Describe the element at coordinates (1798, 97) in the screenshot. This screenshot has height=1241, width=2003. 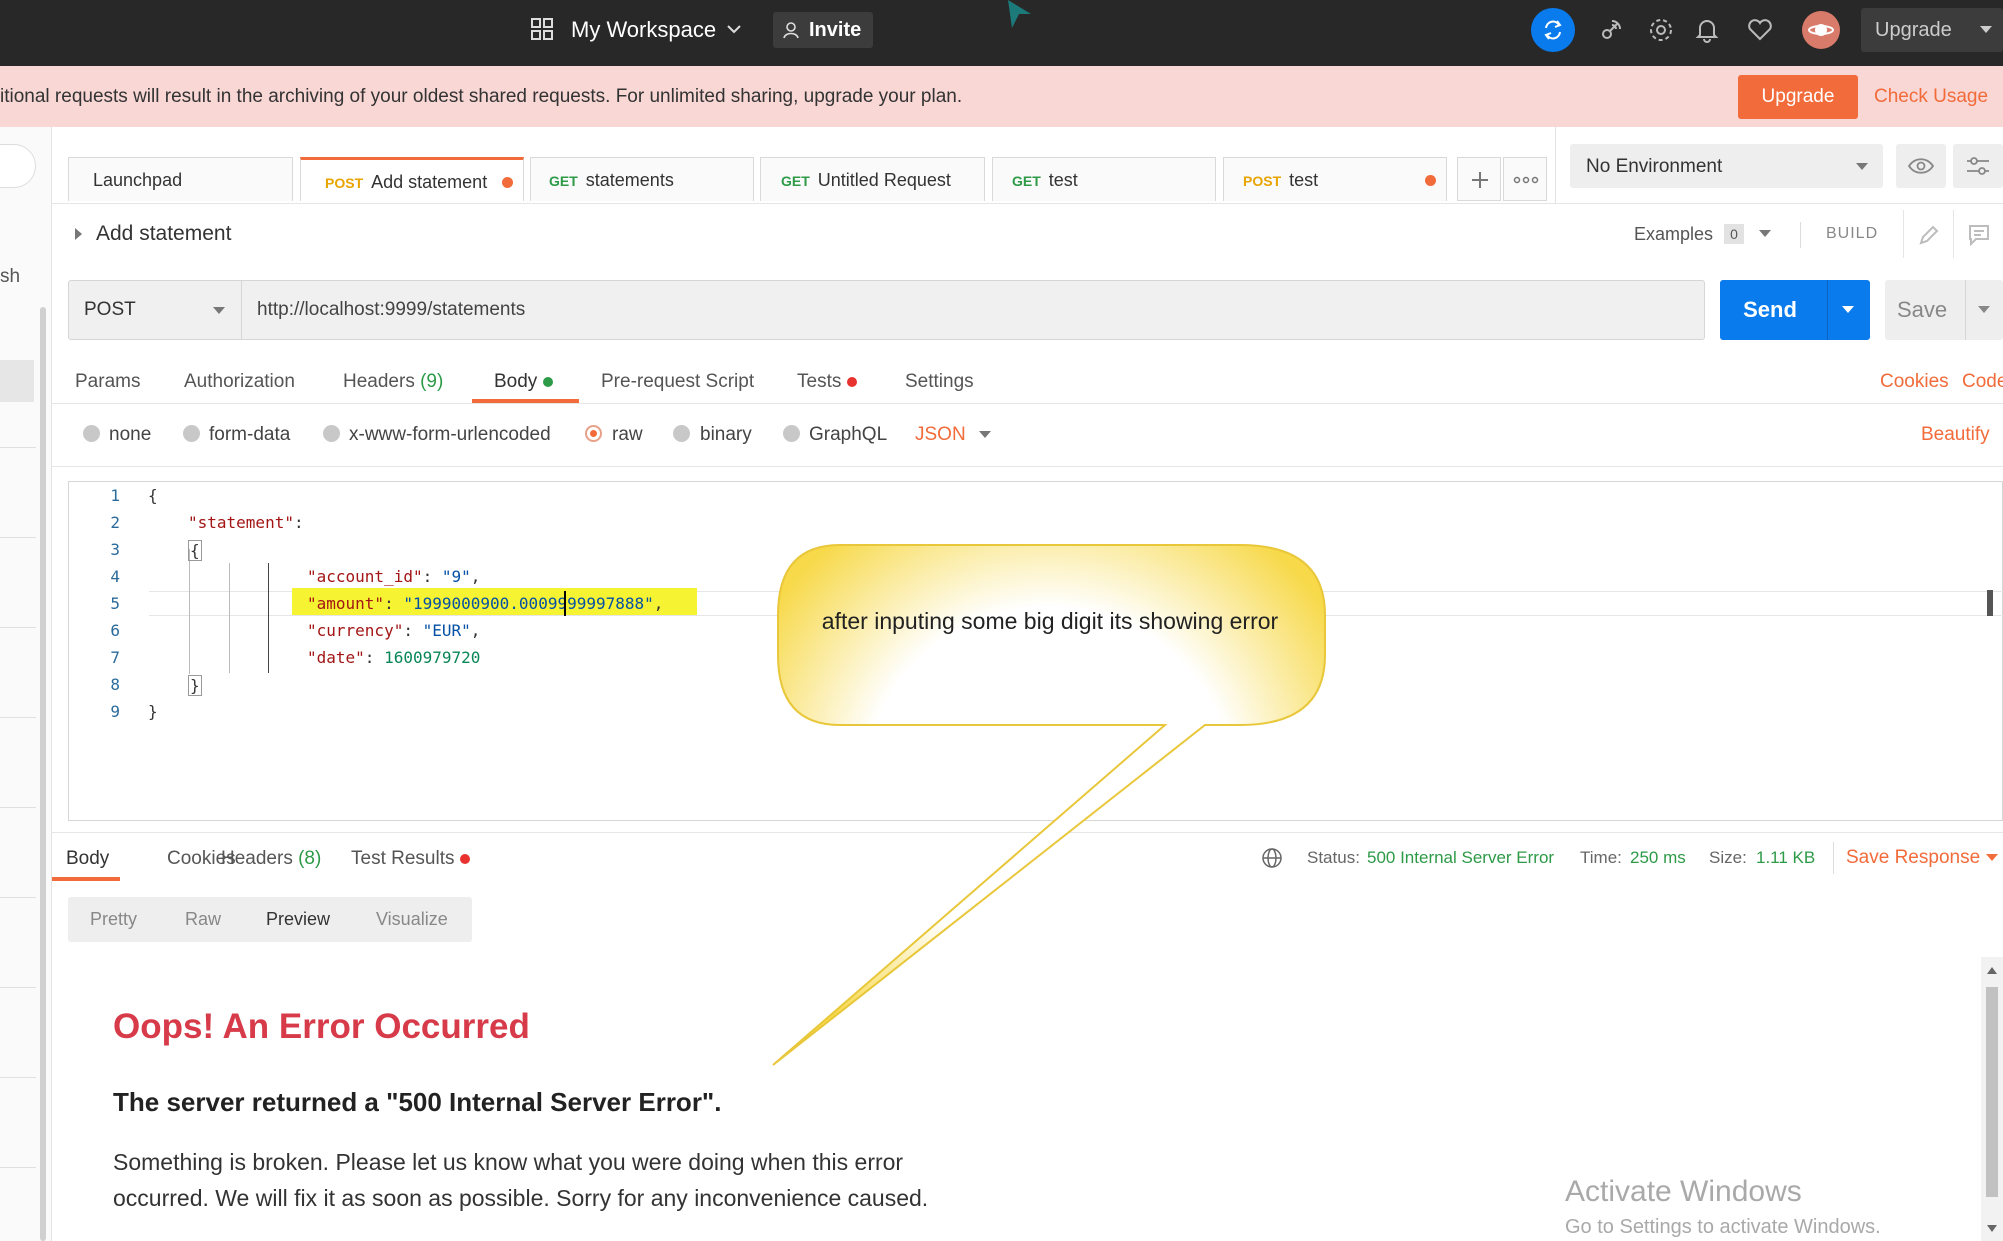
I see `upgrade-button: Upgrade` at that location.